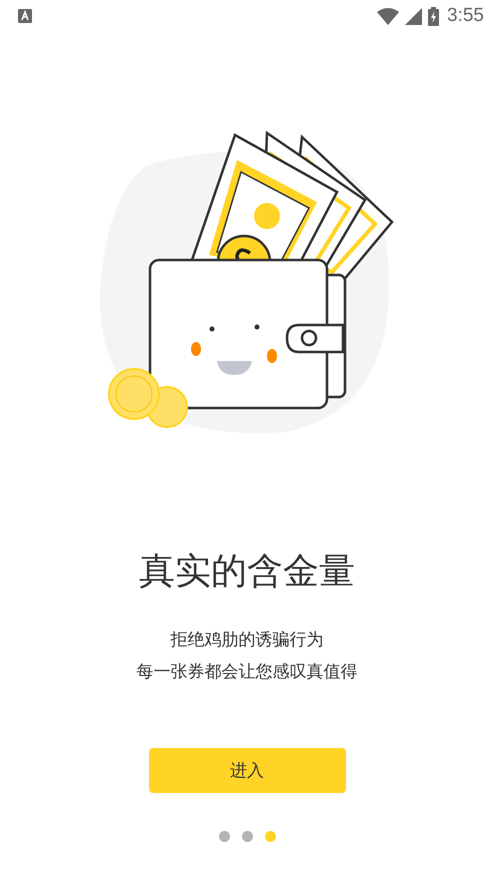 The width and height of the screenshot is (494, 878). I want to click on signal-icon, so click(413, 16).